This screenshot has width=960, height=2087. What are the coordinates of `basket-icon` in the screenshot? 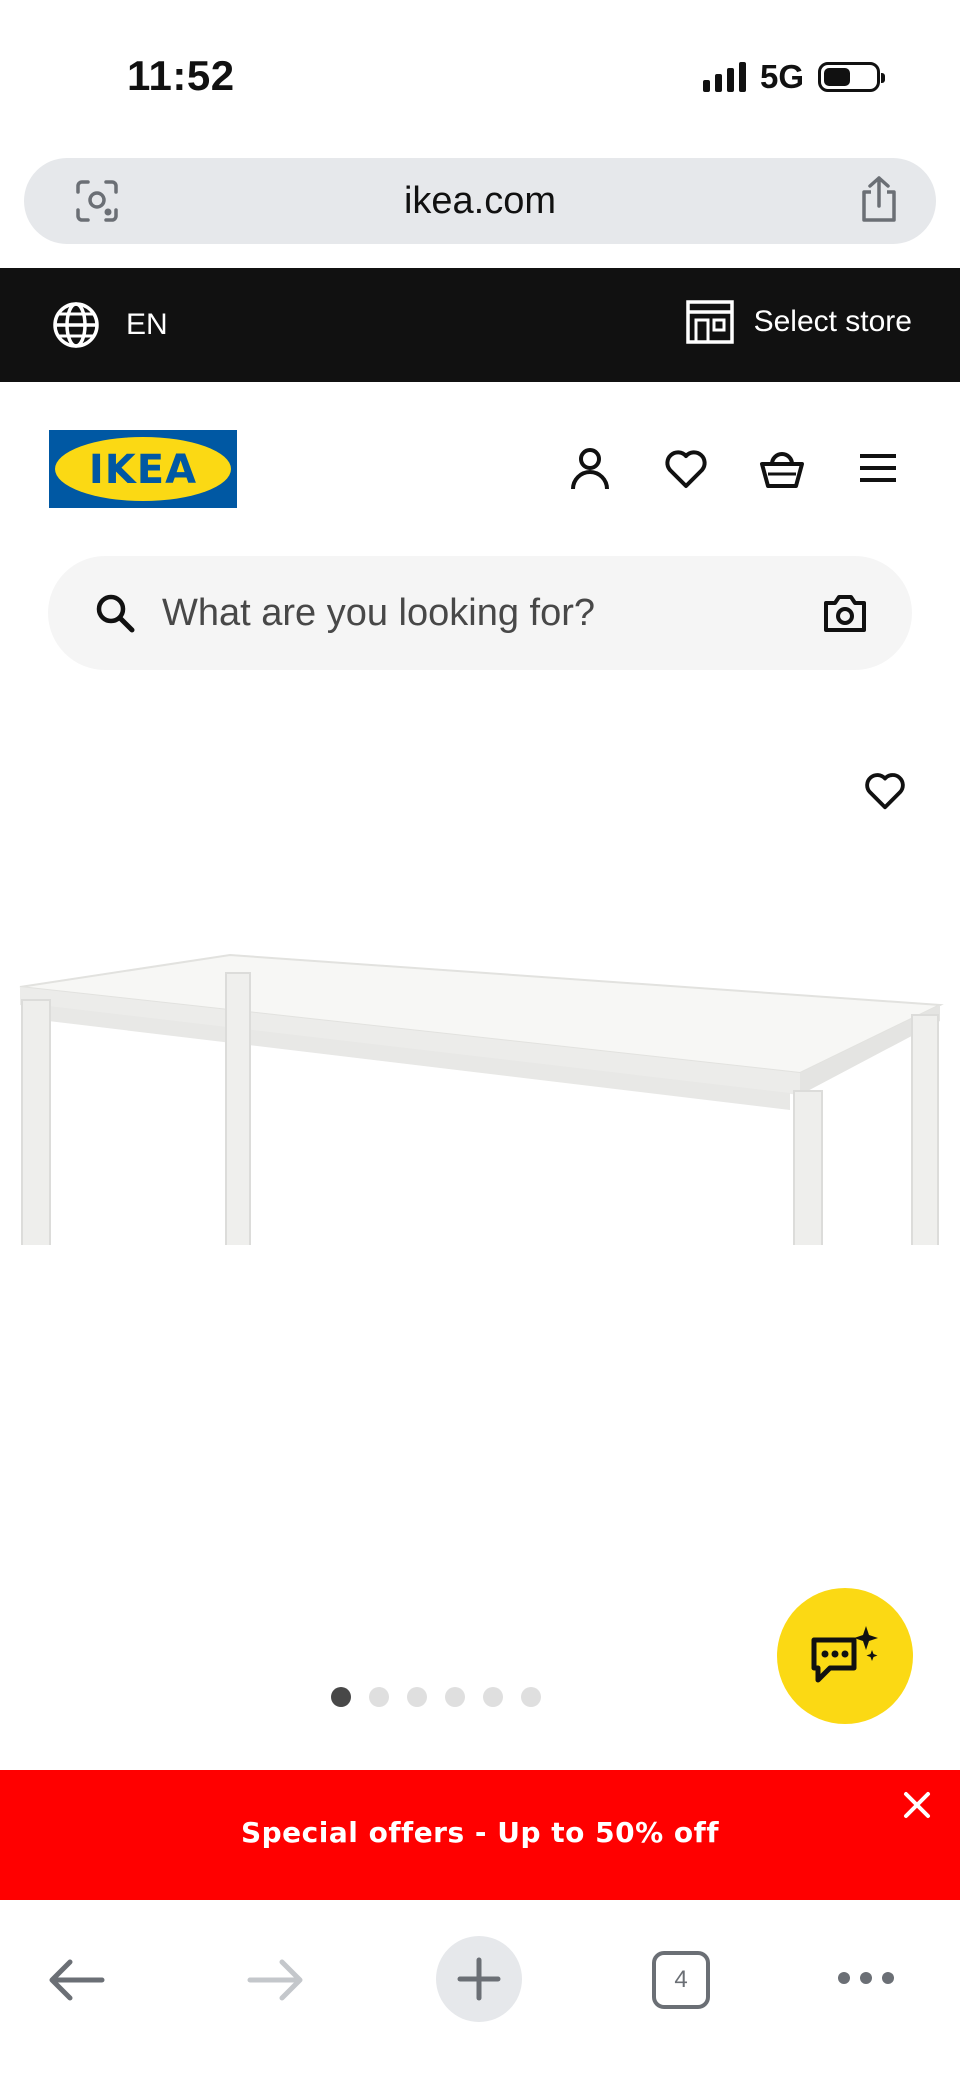 It's located at (782, 468).